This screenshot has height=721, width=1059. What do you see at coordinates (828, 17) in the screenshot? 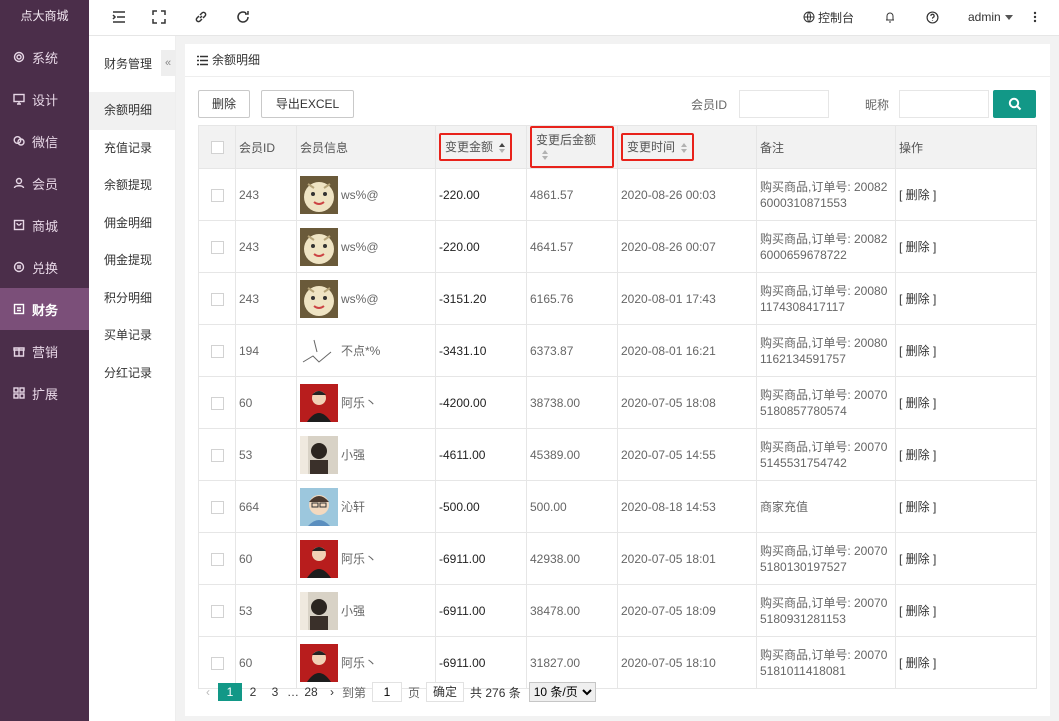
I see `console-link: 控制台` at bounding box center [828, 17].